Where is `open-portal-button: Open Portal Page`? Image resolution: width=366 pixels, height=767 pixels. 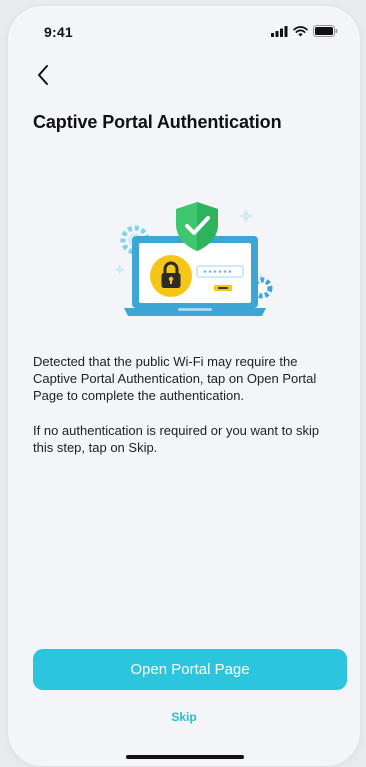
open-portal-button: Open Portal Page is located at coordinates (190, 669).